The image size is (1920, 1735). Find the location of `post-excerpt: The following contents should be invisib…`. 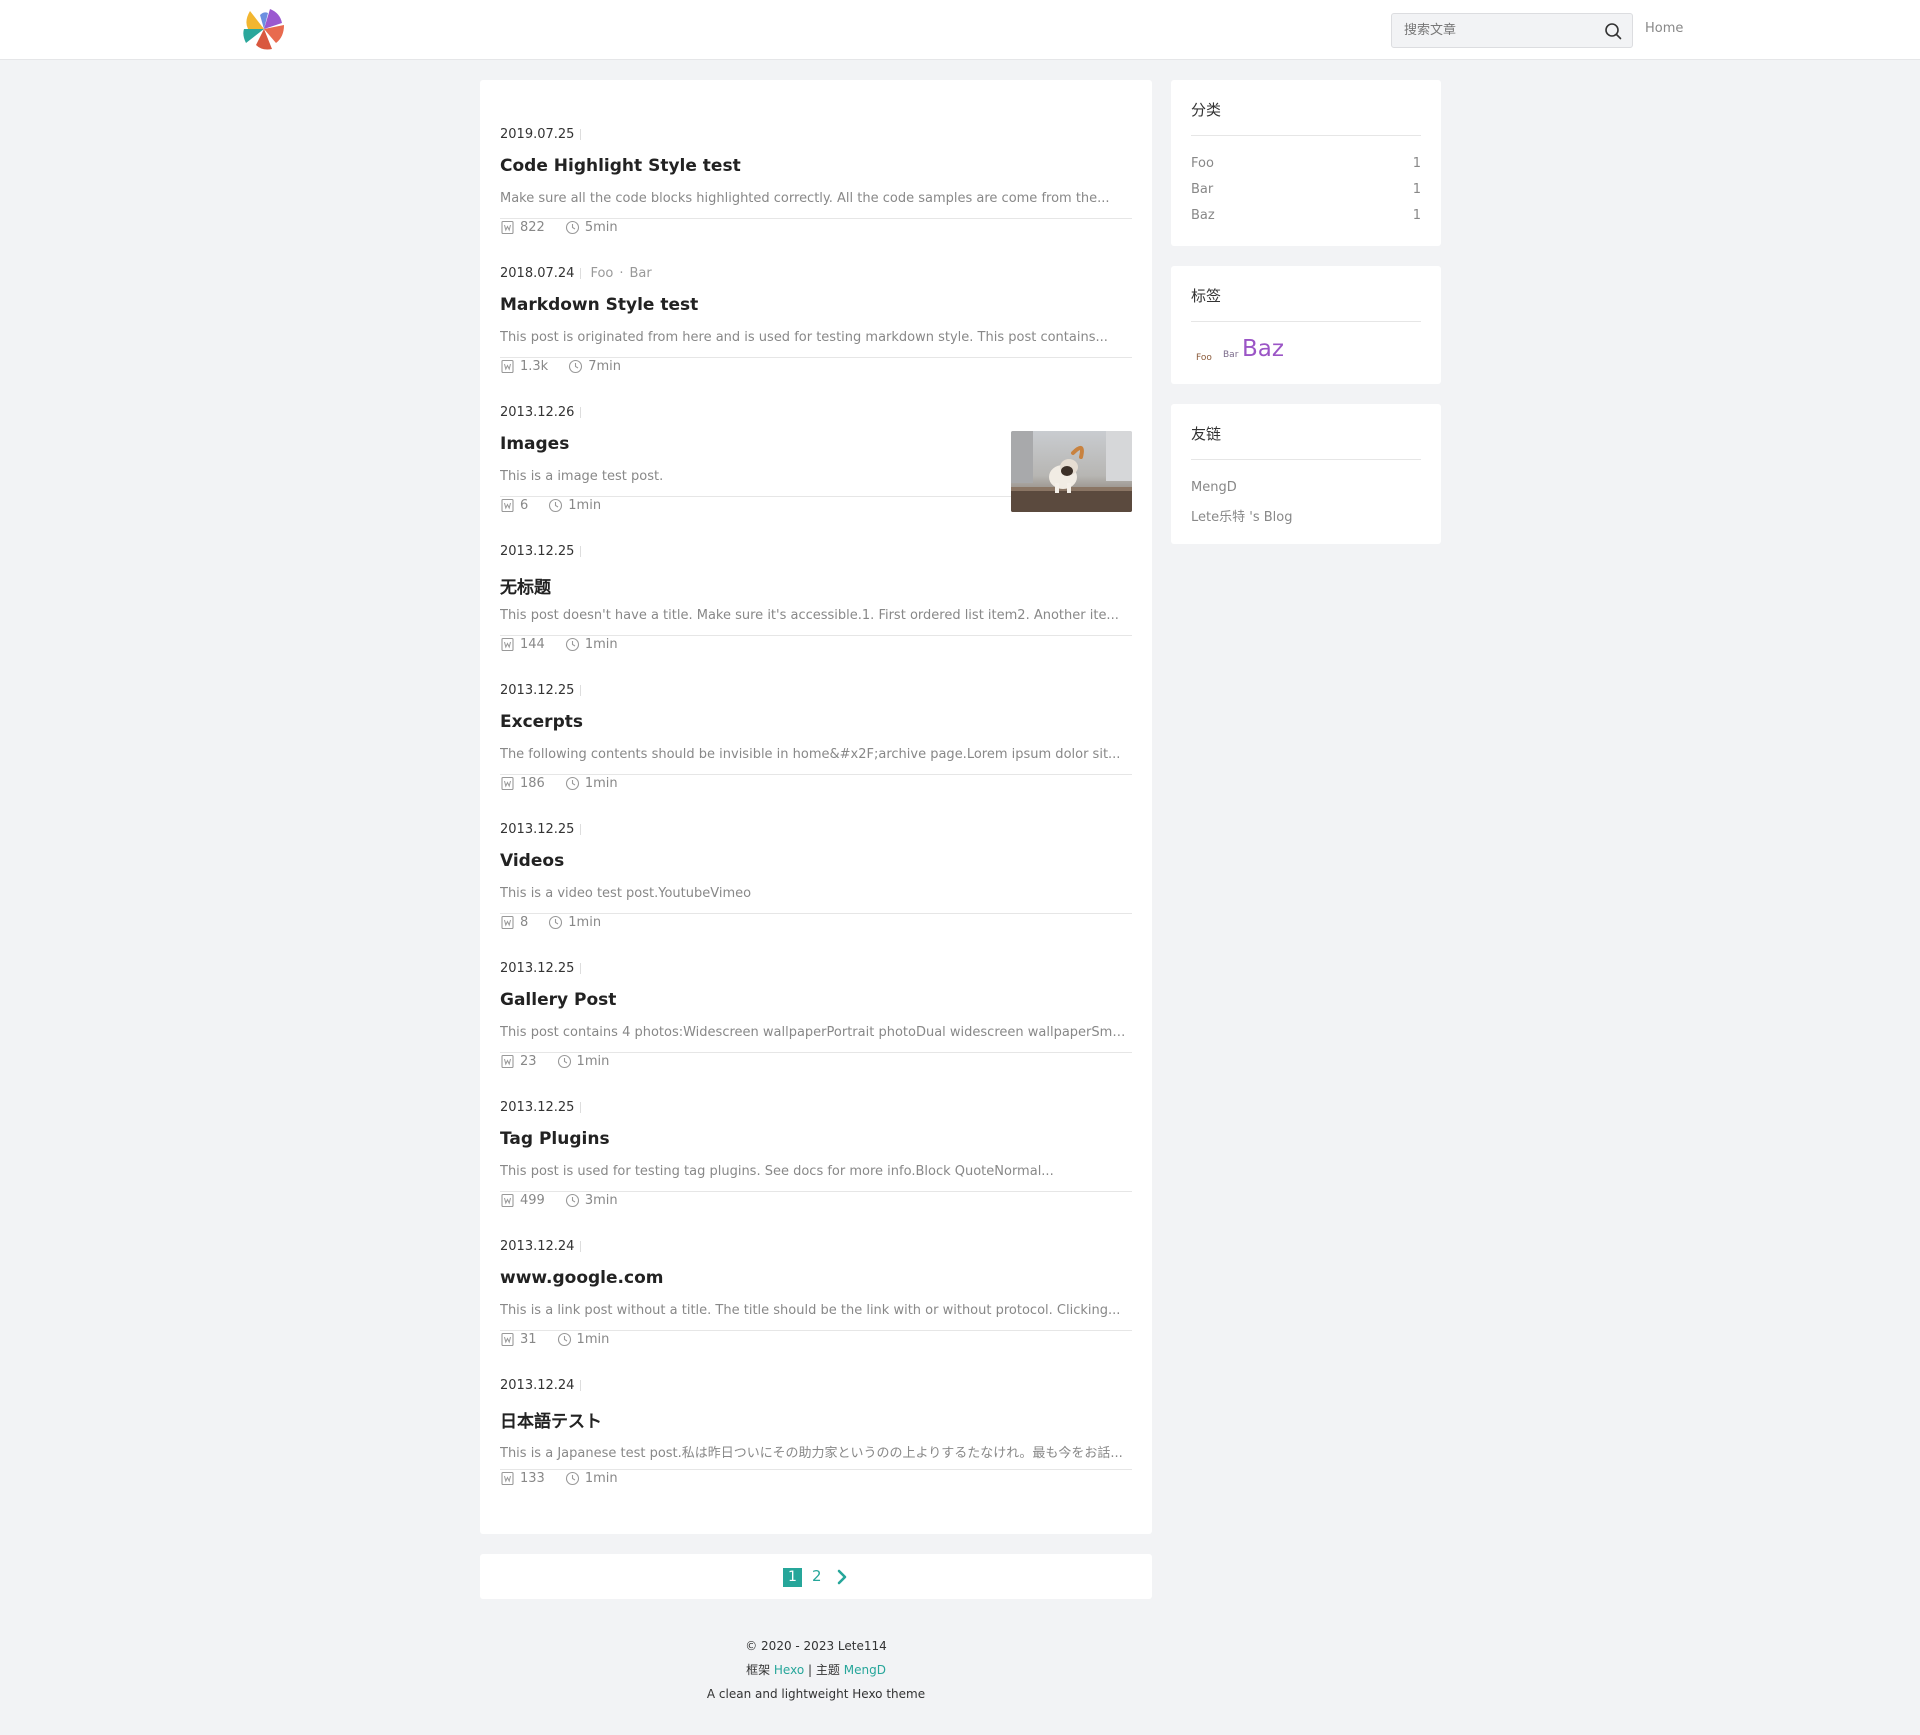

post-excerpt: The following contents should be invisib… is located at coordinates (810, 754).